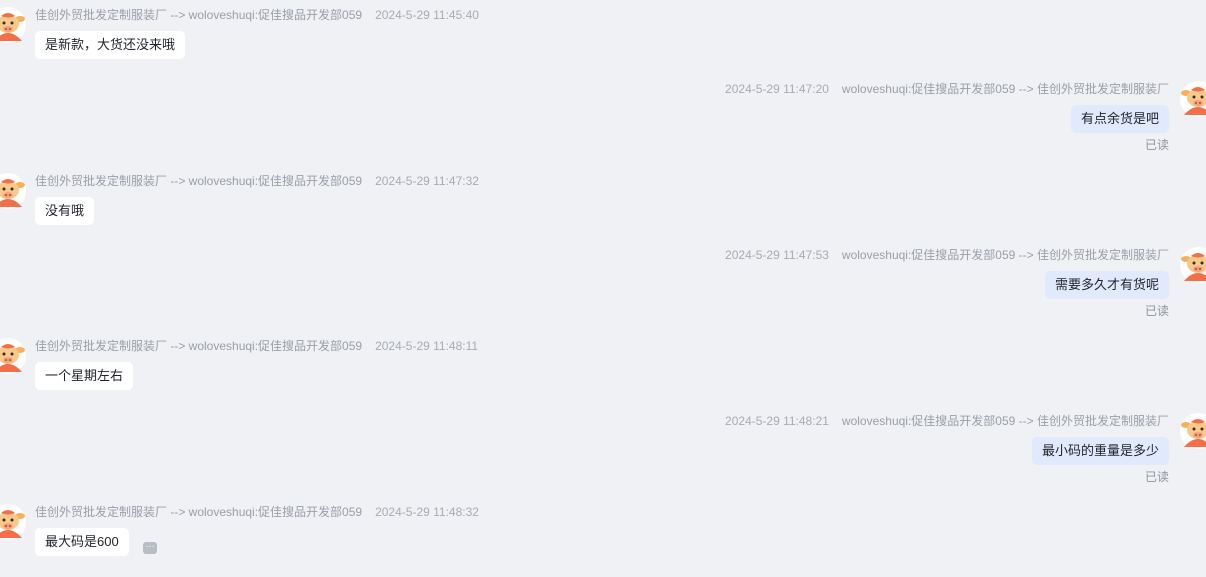 This screenshot has height=577, width=1206. What do you see at coordinates (150, 548) in the screenshot?
I see `more-options-icon: ···` at bounding box center [150, 548].